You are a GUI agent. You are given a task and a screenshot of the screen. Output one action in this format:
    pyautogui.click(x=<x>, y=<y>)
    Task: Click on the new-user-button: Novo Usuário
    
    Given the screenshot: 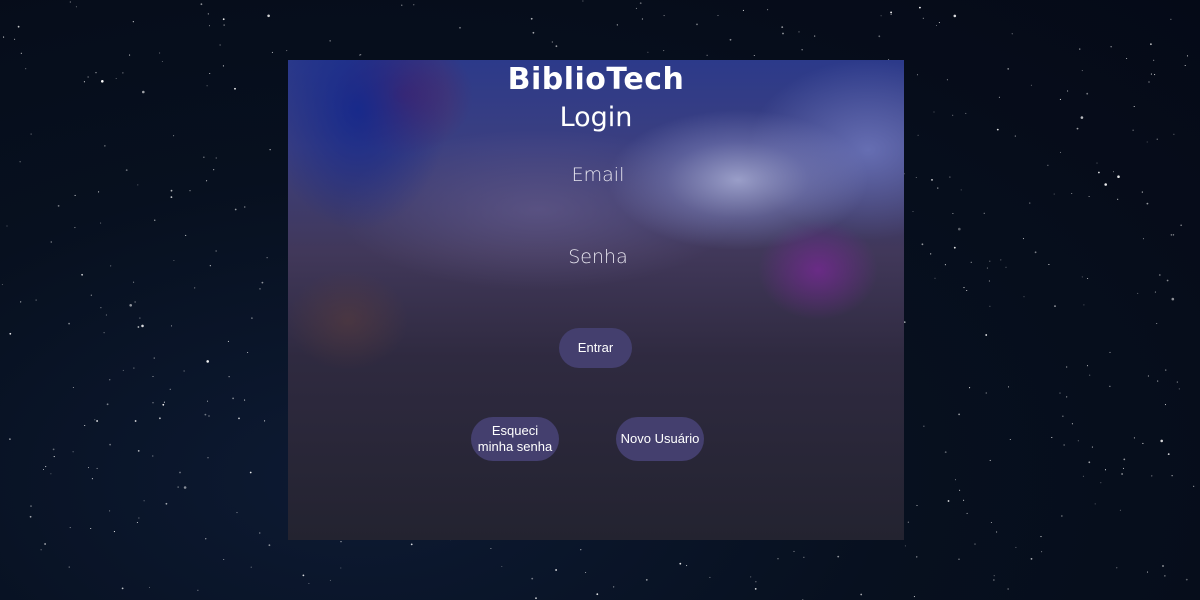 What is the action you would take?
    pyautogui.click(x=660, y=439)
    